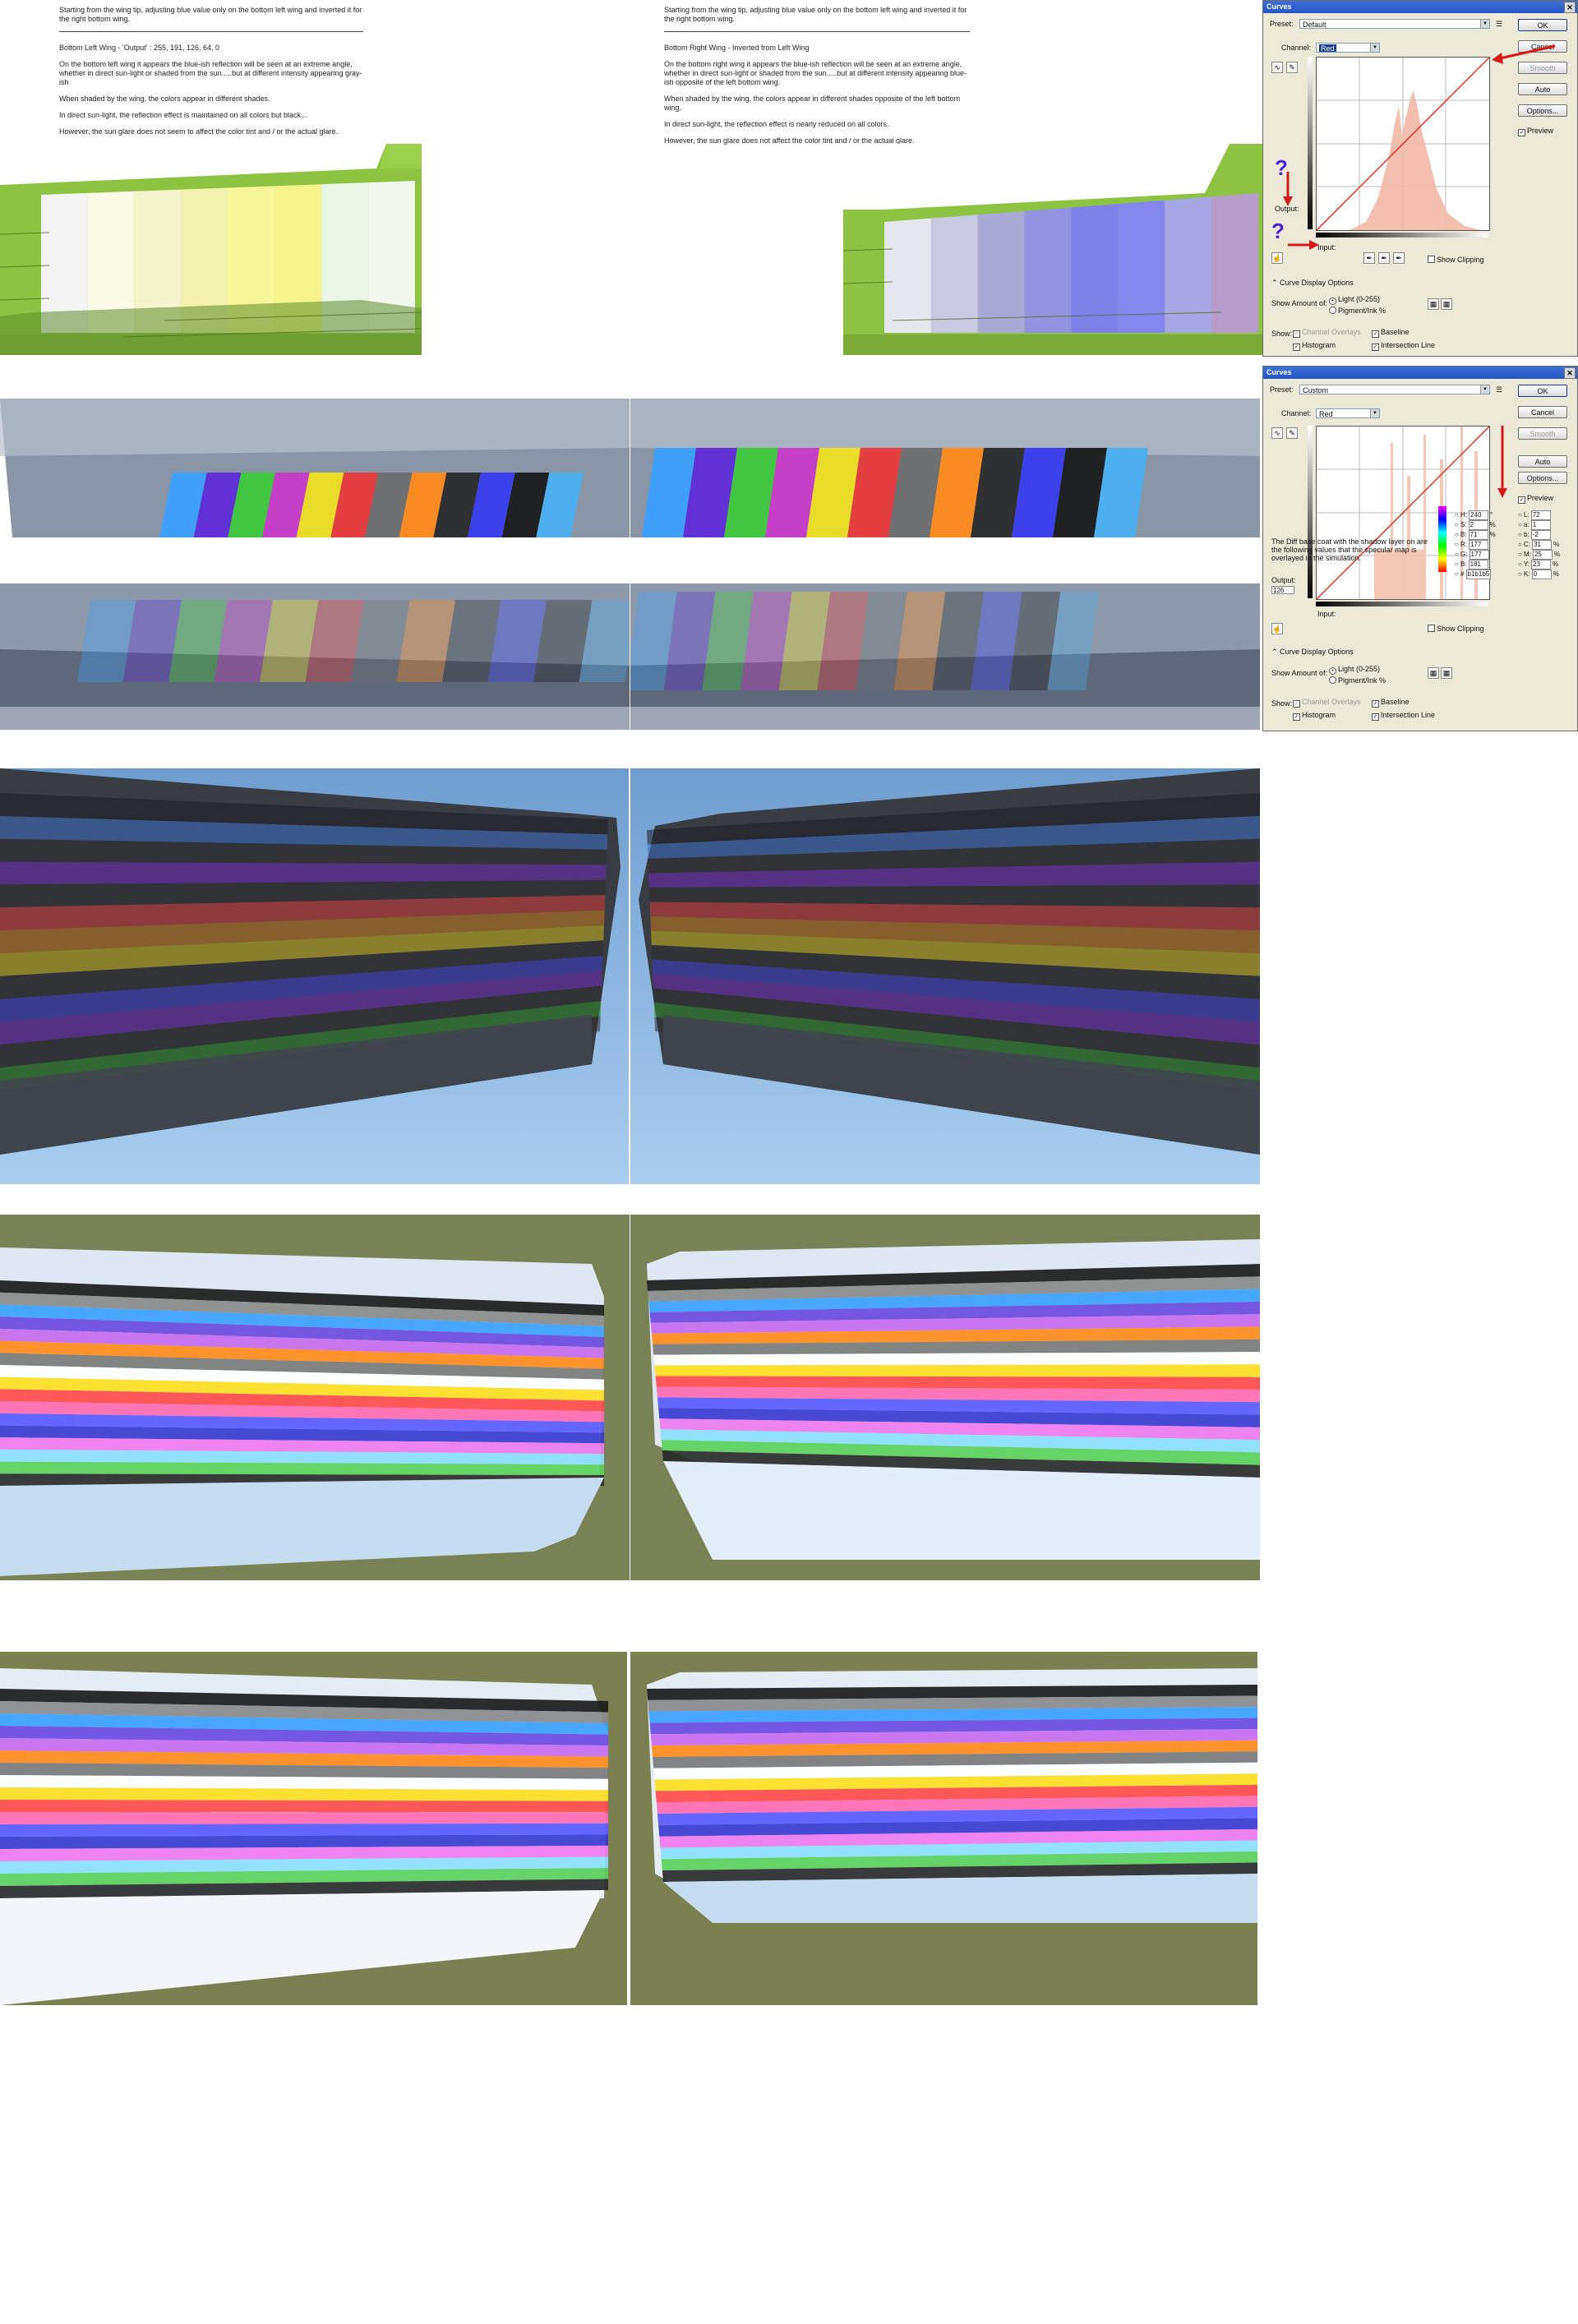 The image size is (1578, 2324). What do you see at coordinates (315, 468) in the screenshot?
I see `ribbon-wing-top-left-image` at bounding box center [315, 468].